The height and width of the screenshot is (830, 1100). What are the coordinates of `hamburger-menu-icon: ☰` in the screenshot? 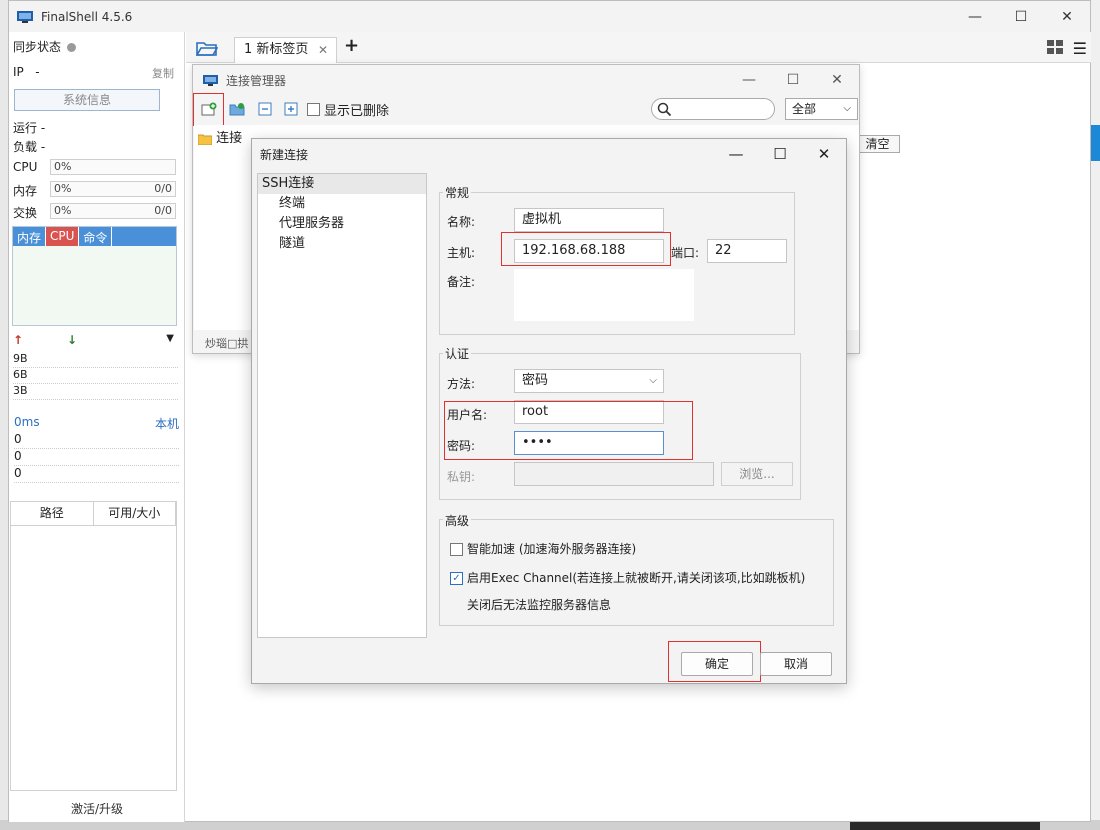 It's located at (1080, 48).